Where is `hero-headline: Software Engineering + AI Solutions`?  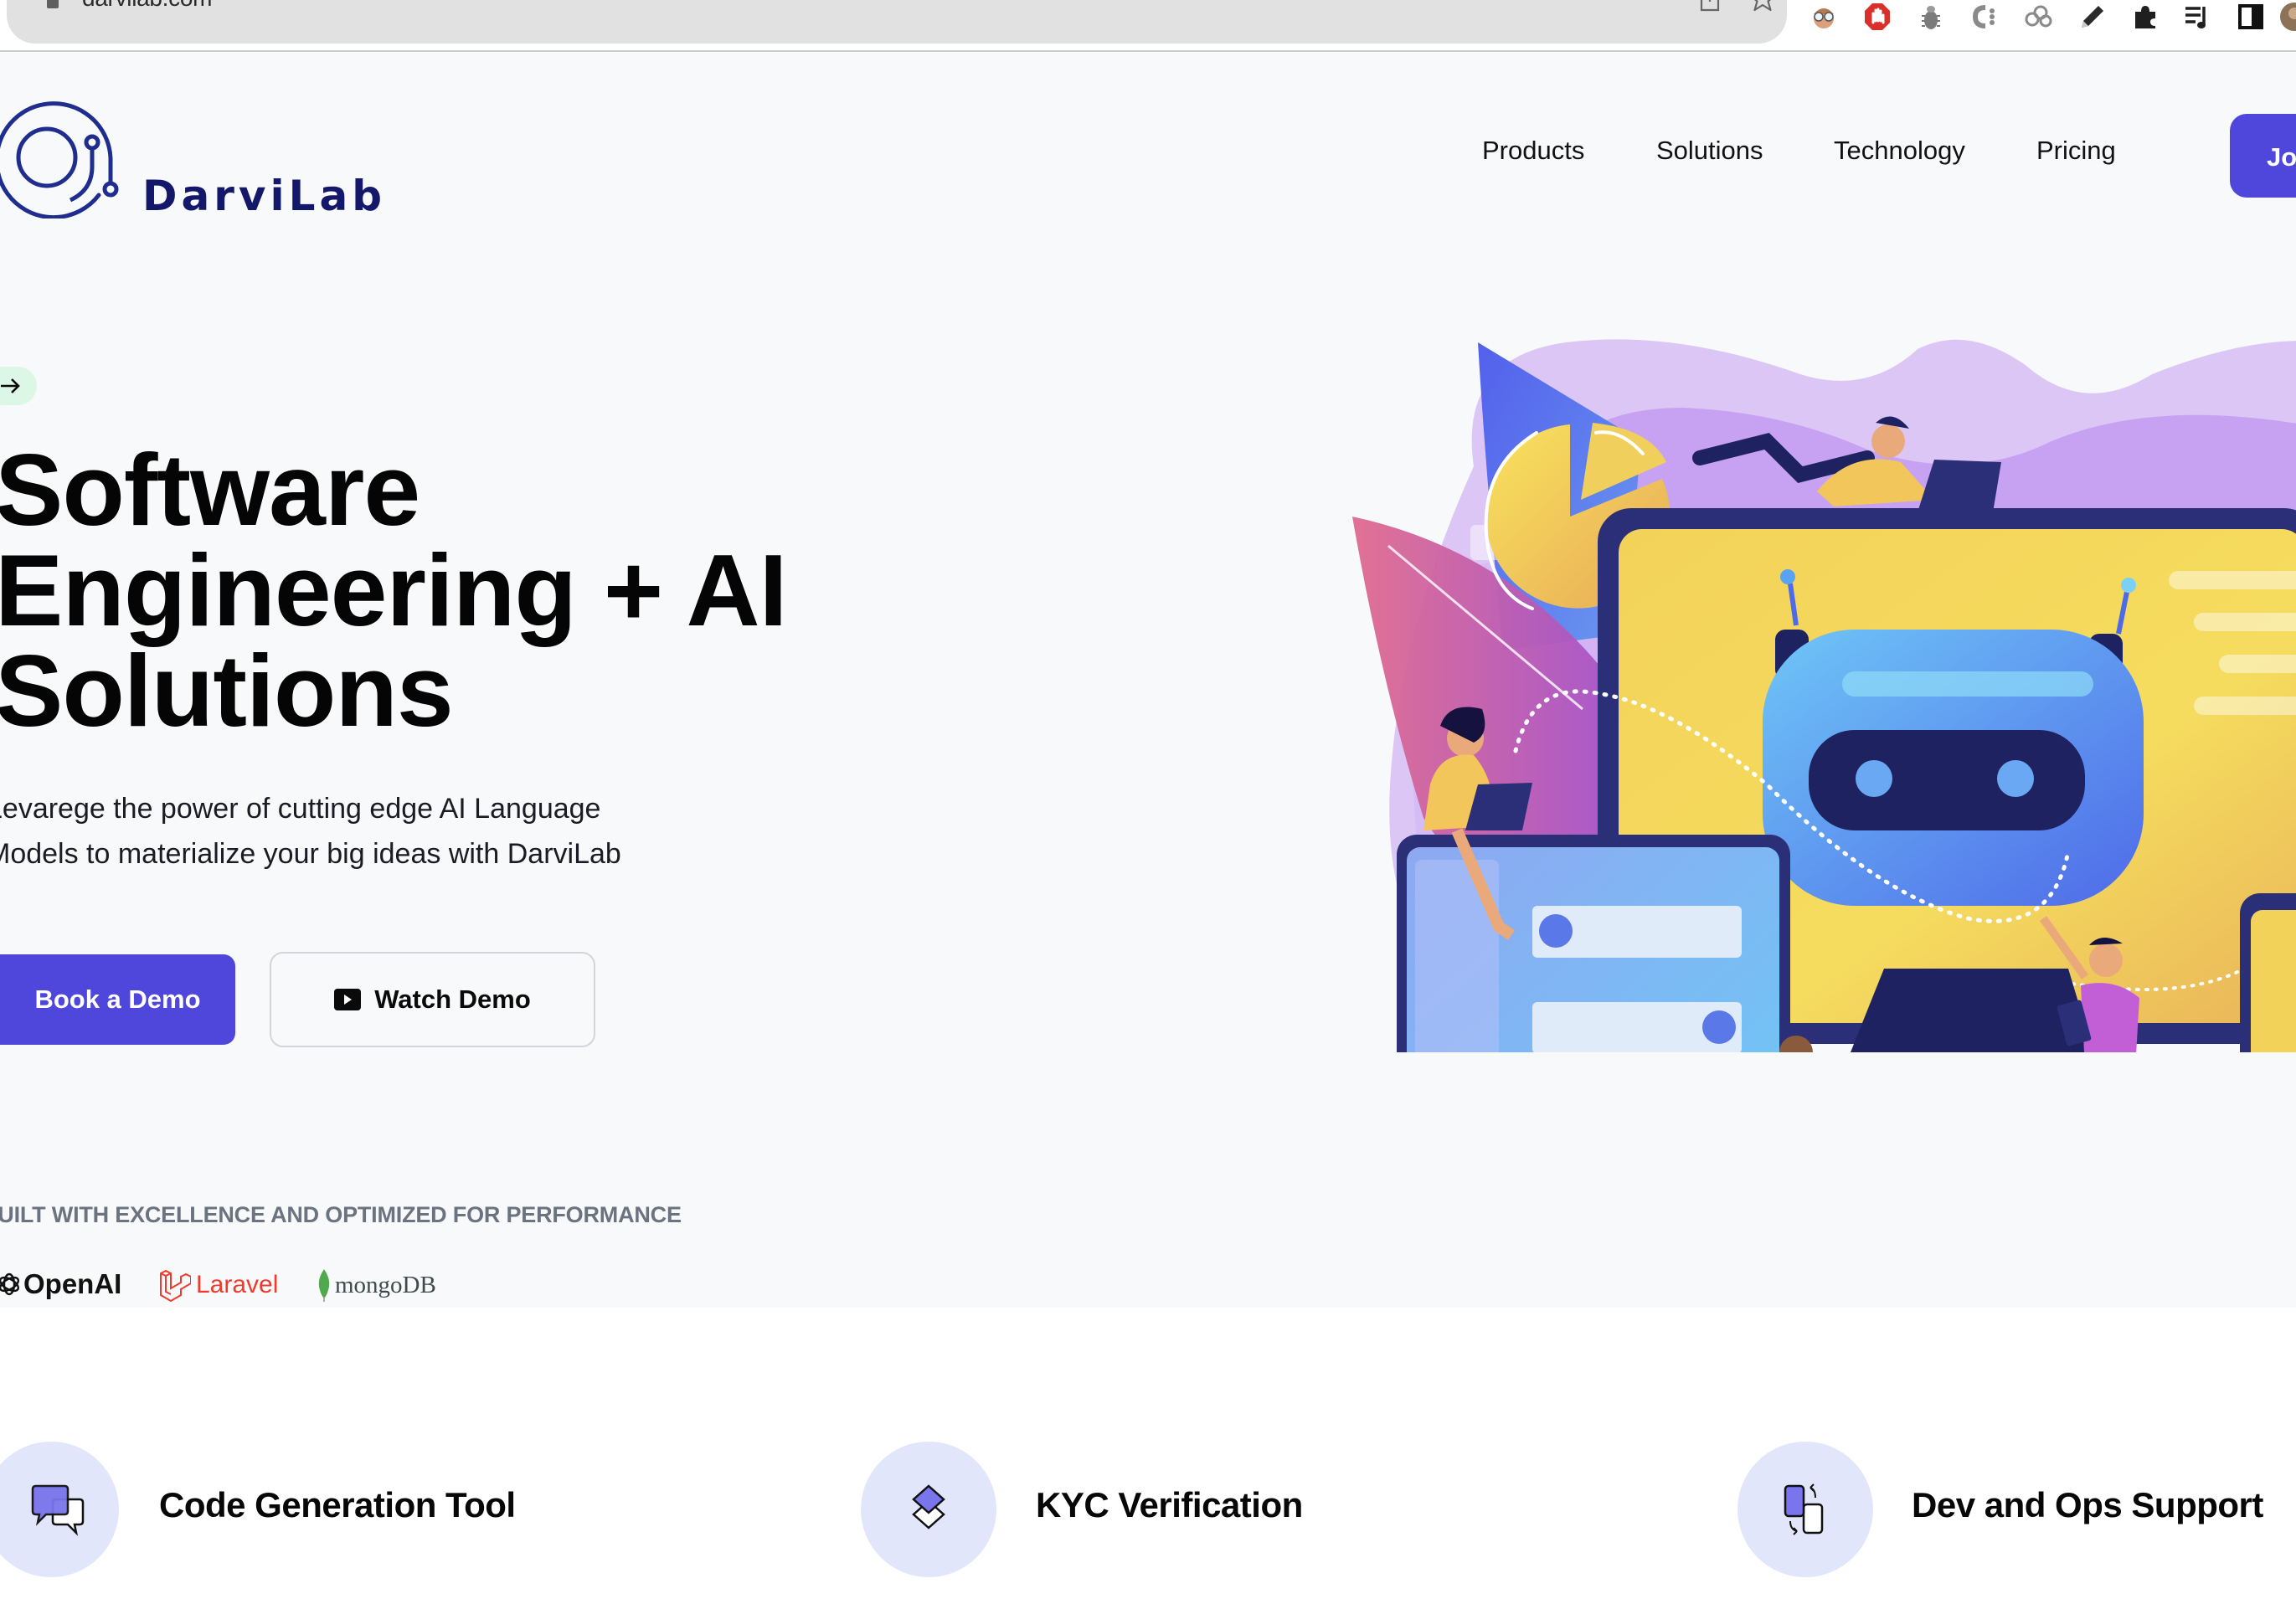 hero-headline: Software Engineering + AI Solutions is located at coordinates (394, 590).